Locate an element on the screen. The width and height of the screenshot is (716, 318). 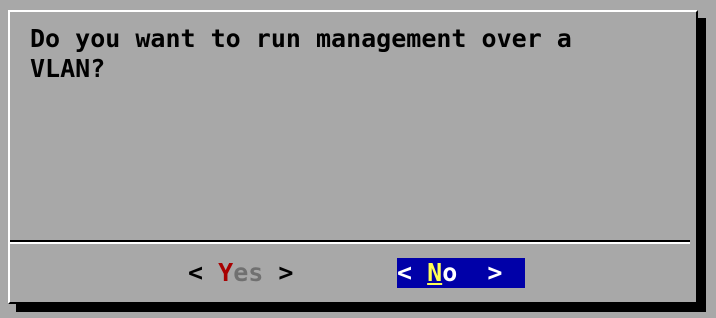
button-separator is located at coordinates (350, 242).